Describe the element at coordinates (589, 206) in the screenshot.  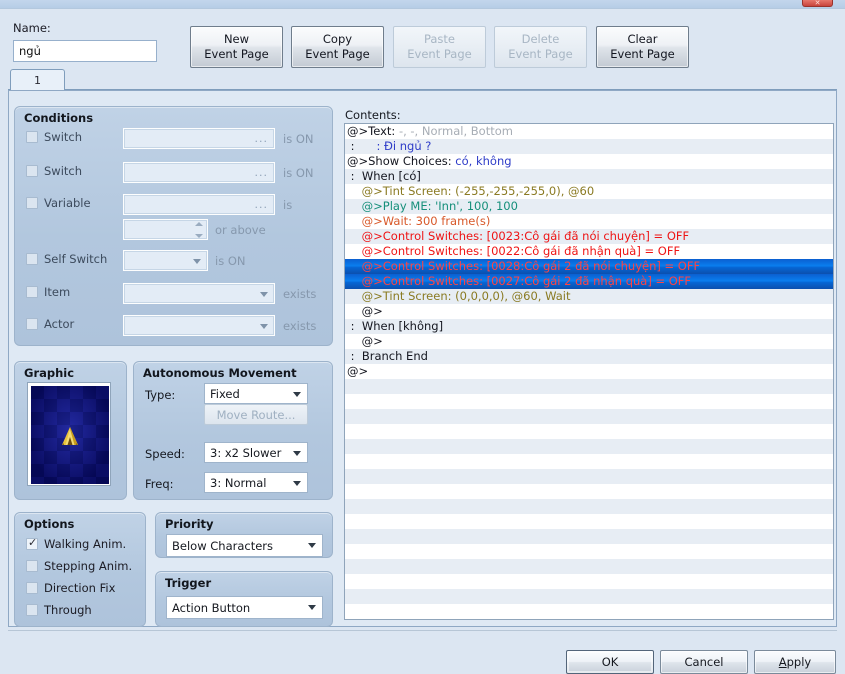
I see `event-command-row: @>Play ME: 'Inn', 100, 100` at that location.